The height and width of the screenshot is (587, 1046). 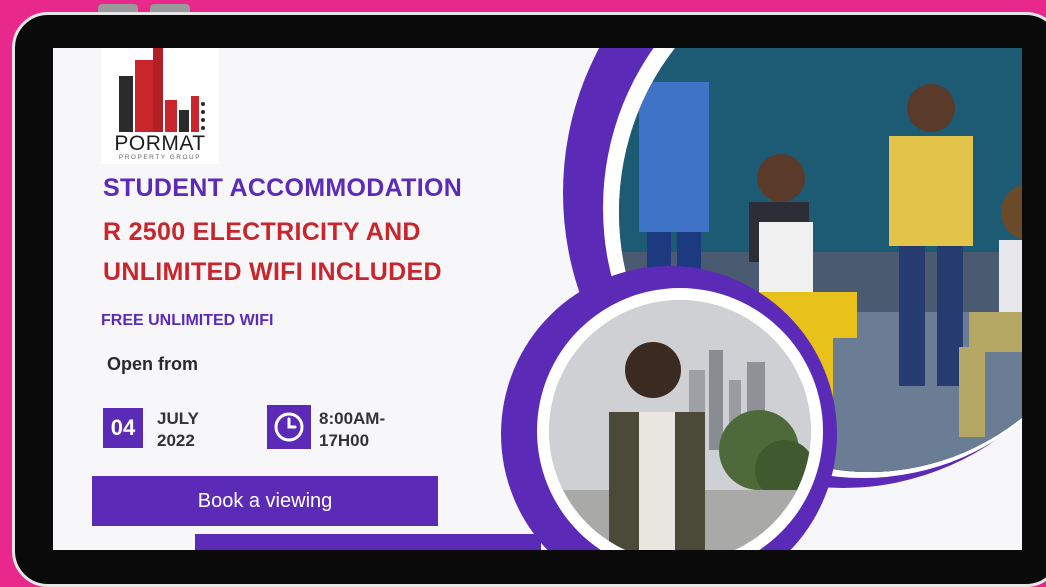 What do you see at coordinates (153, 364) in the screenshot?
I see `open-label: Open from` at bounding box center [153, 364].